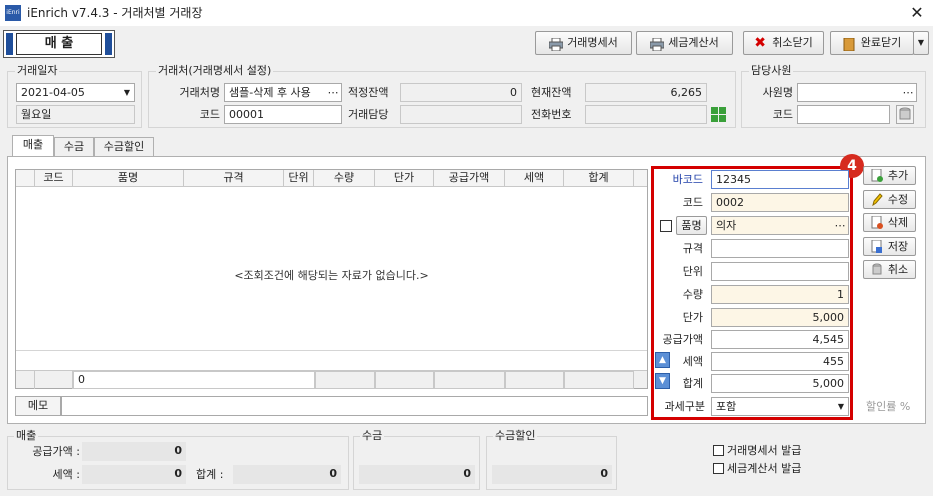 The height and width of the screenshot is (496, 933). What do you see at coordinates (368, 92) in the screenshot?
I see `proper-balance-label: 적정잔액` at bounding box center [368, 92].